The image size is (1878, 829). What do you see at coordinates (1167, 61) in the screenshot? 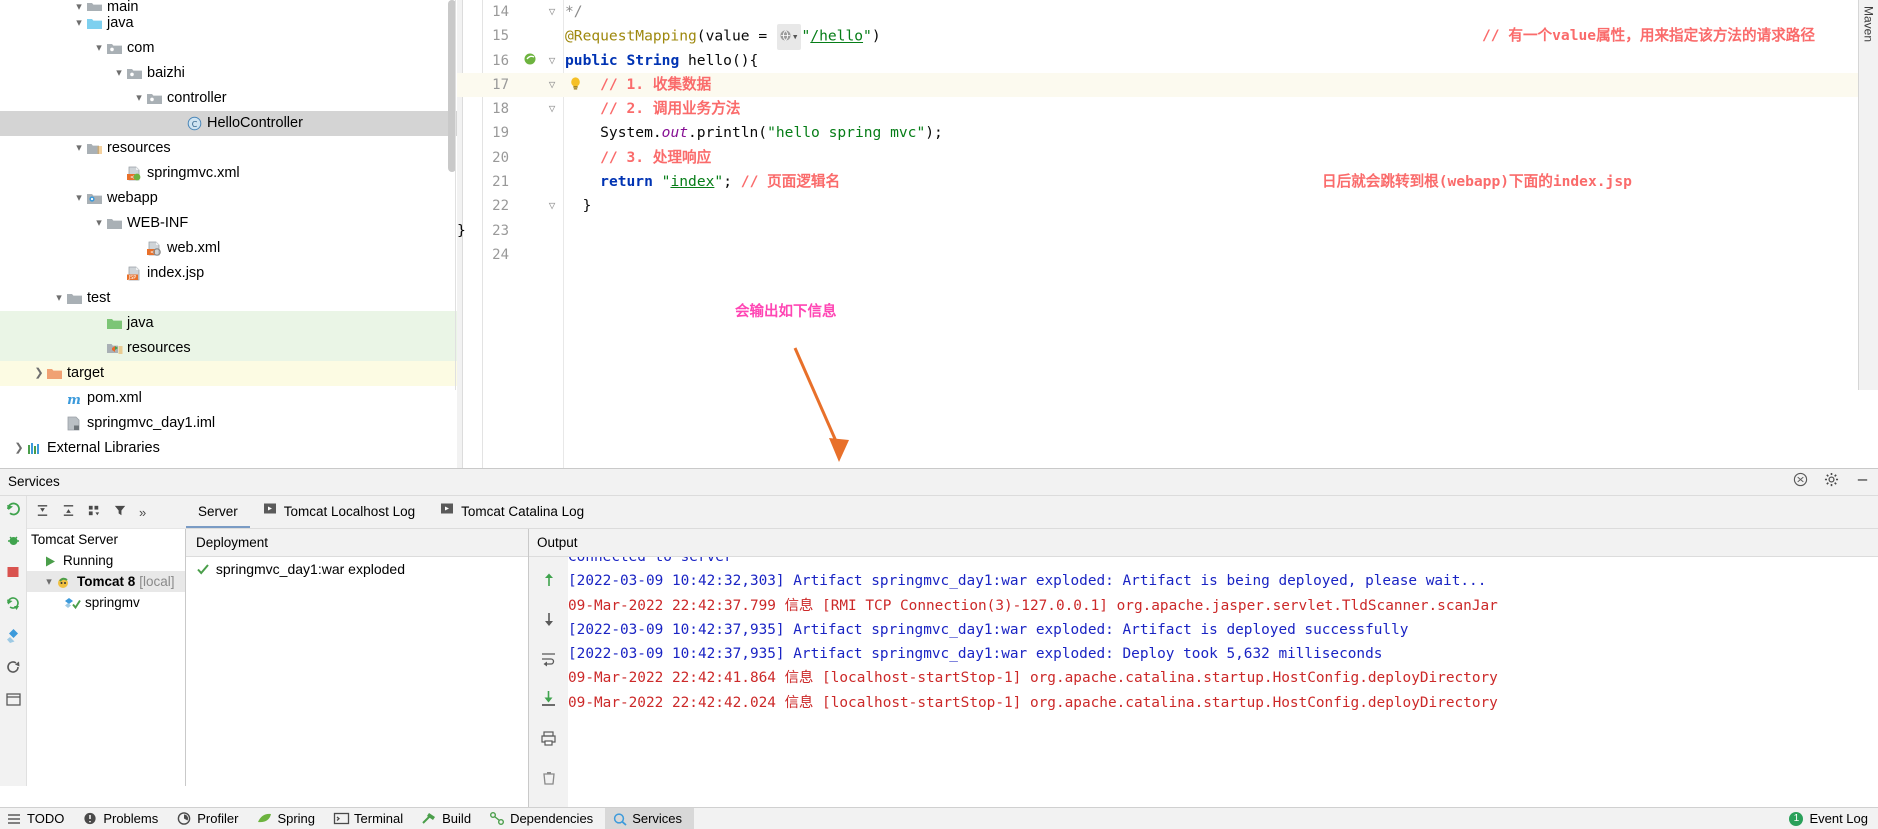
I see `code-line: 16 ▽ public String hello(){` at bounding box center [1167, 61].